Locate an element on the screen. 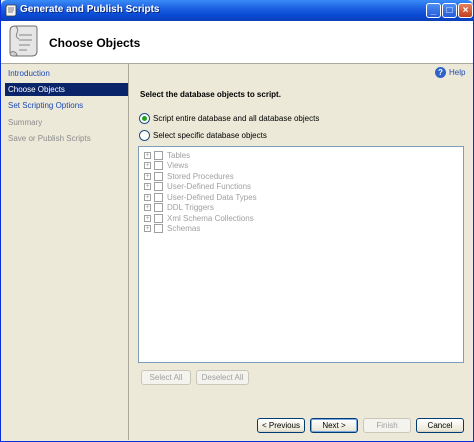  deselect-all-button: Deselect All is located at coordinates (222, 377).